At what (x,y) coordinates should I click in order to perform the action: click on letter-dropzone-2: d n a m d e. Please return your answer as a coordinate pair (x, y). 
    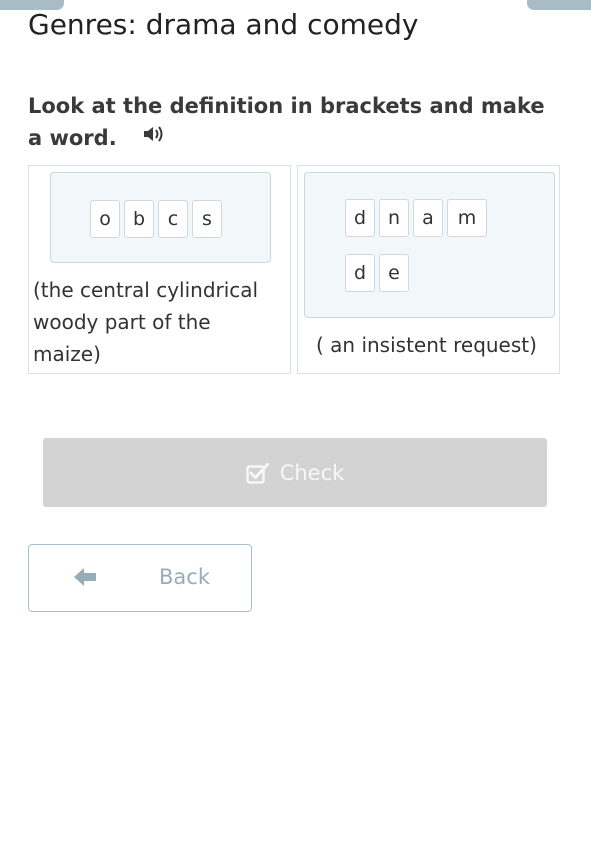
    Looking at the image, I should click on (429, 245).